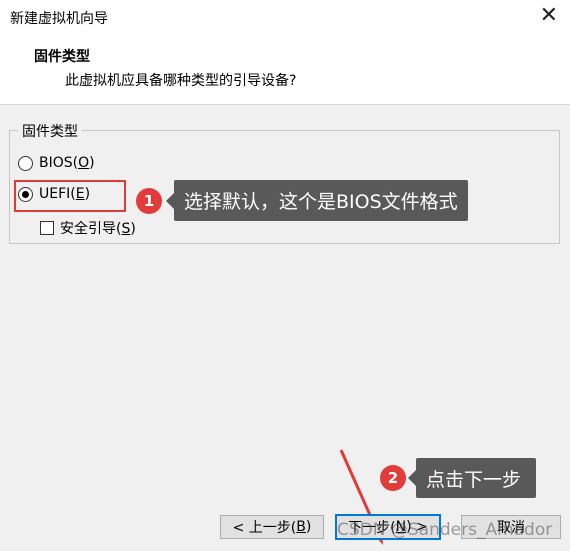 The height and width of the screenshot is (551, 570). What do you see at coordinates (272, 527) in the screenshot?
I see `back-button: < 上一步(B)` at bounding box center [272, 527].